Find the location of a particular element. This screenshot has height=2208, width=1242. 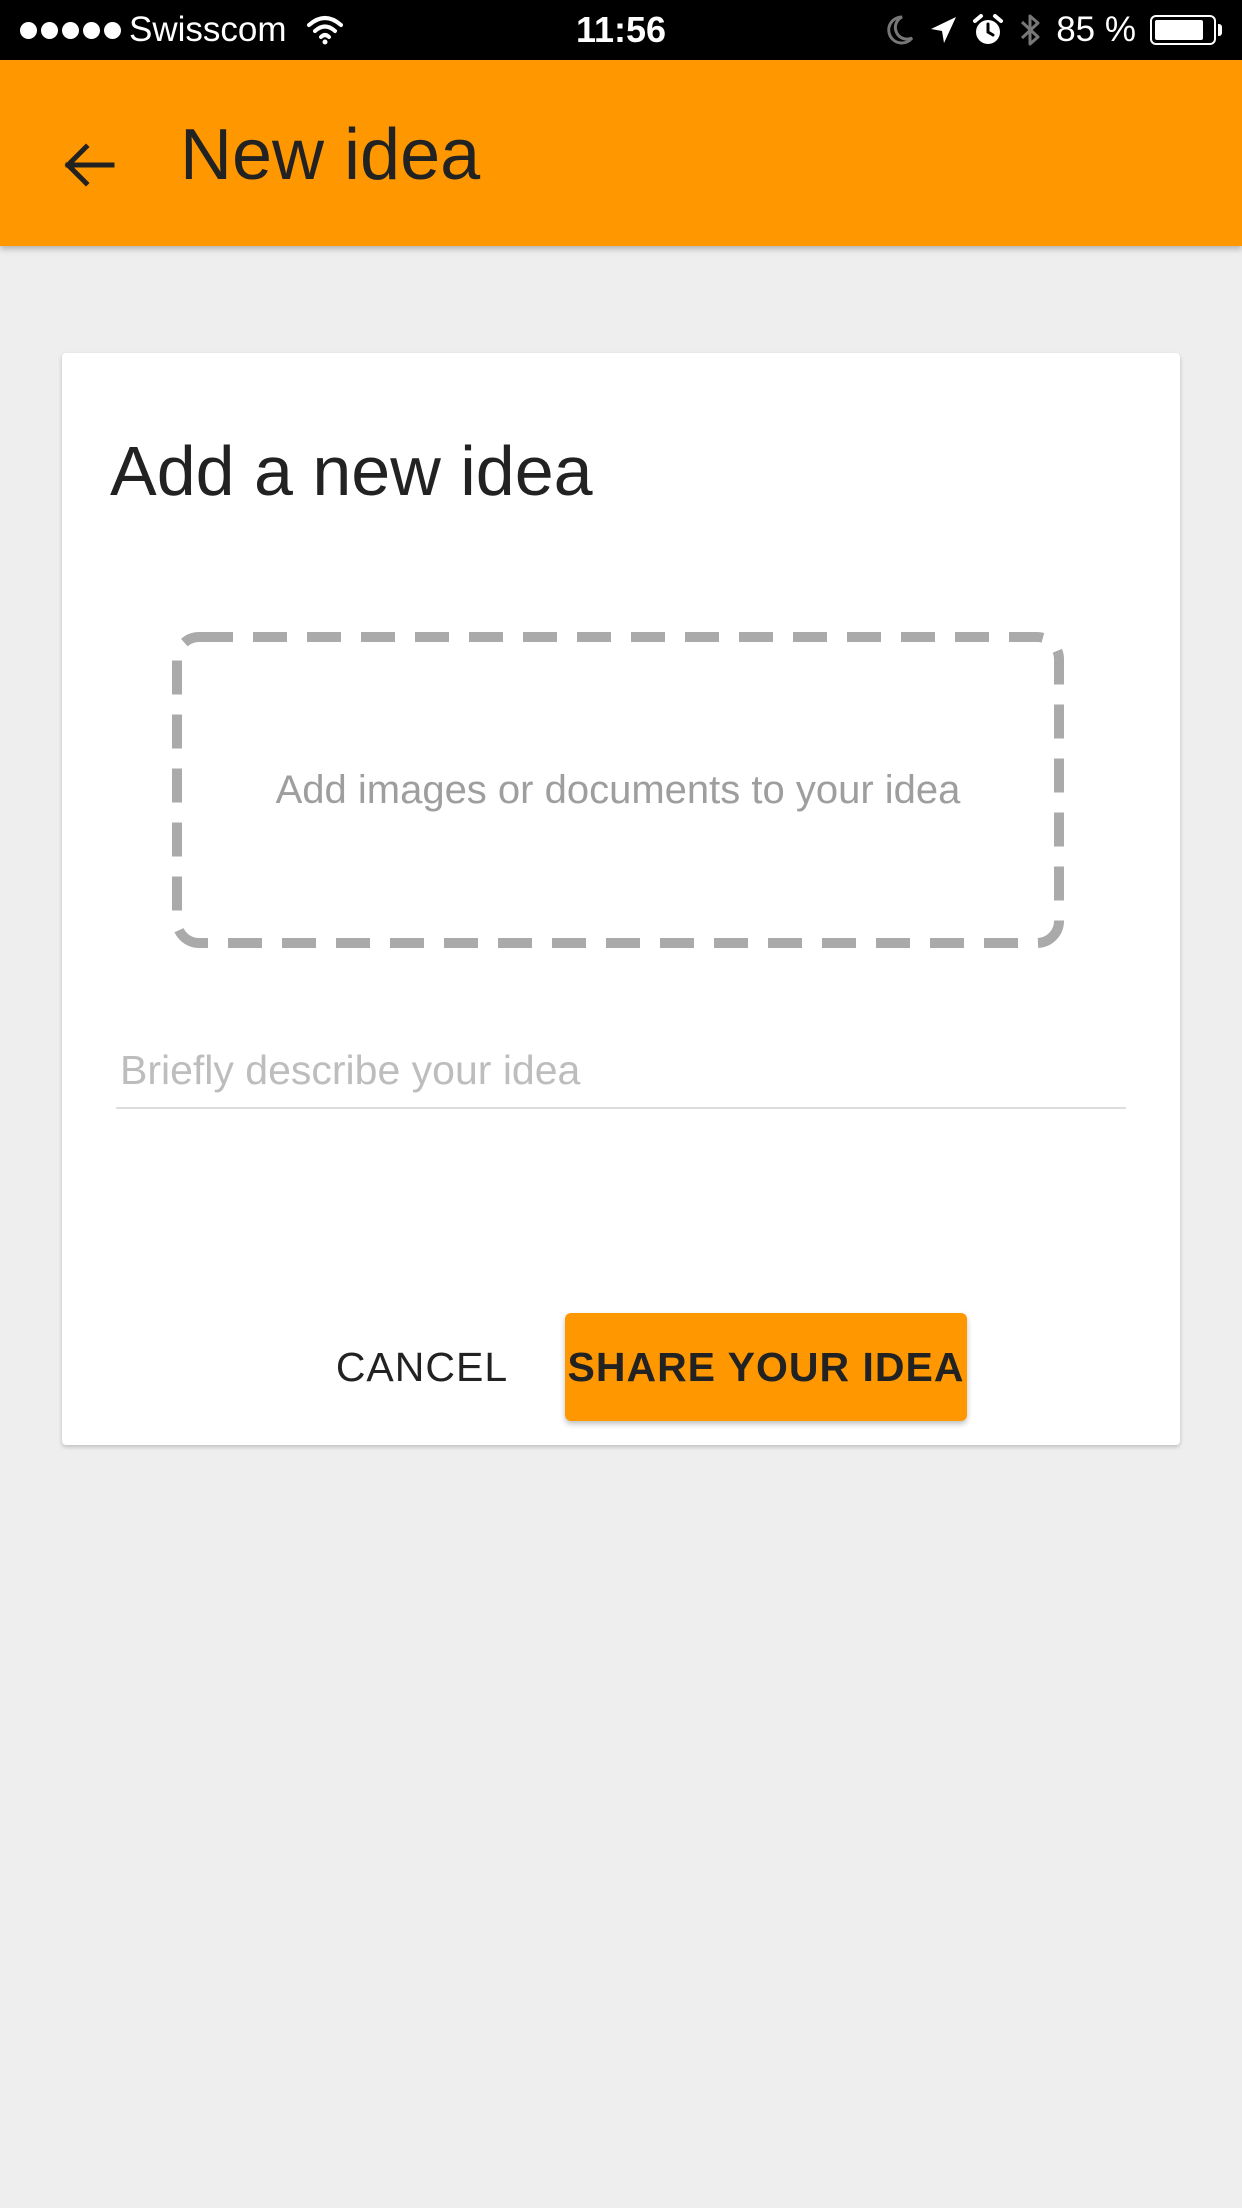

dropzone-label: Add images or documents to your idea is located at coordinates (618, 789).